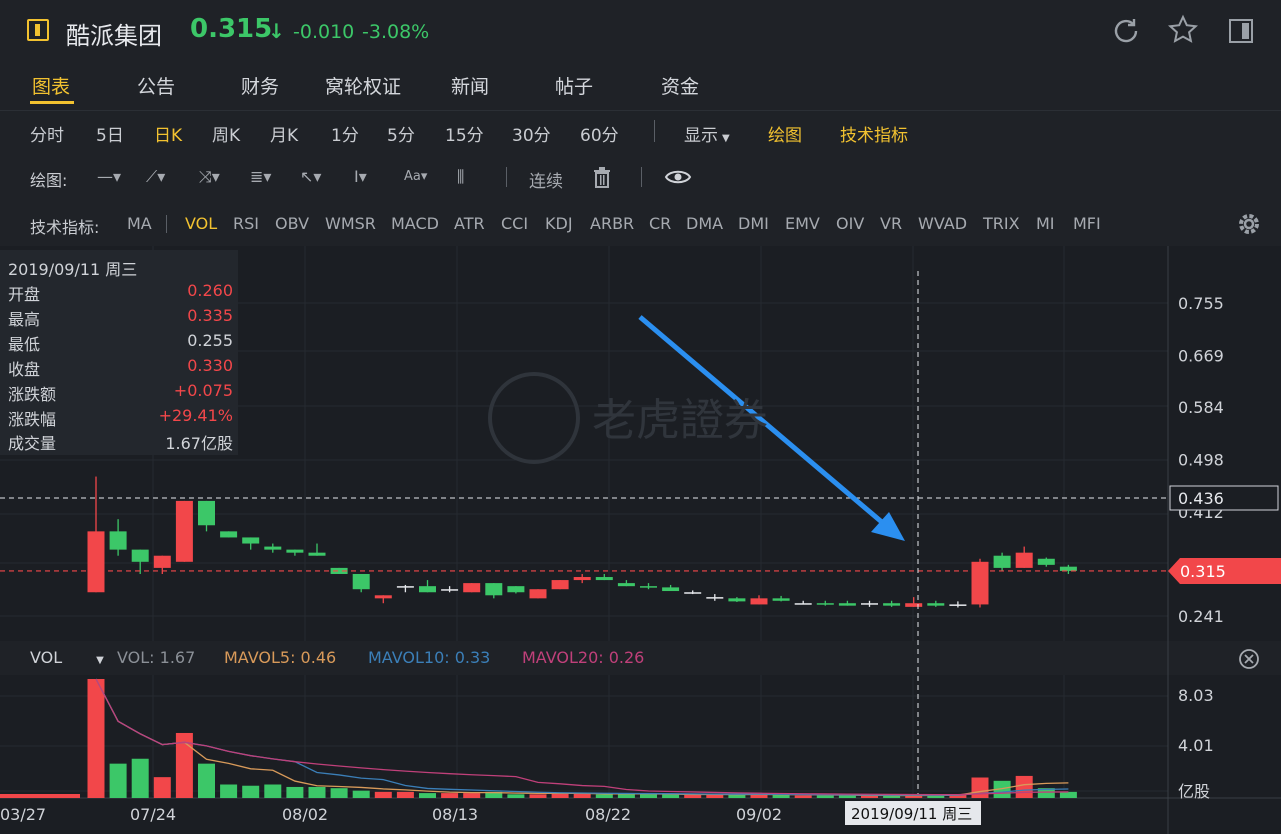 The height and width of the screenshot is (834, 1281). What do you see at coordinates (802, 223) in the screenshot?
I see `indicator-emv: EMV` at bounding box center [802, 223].